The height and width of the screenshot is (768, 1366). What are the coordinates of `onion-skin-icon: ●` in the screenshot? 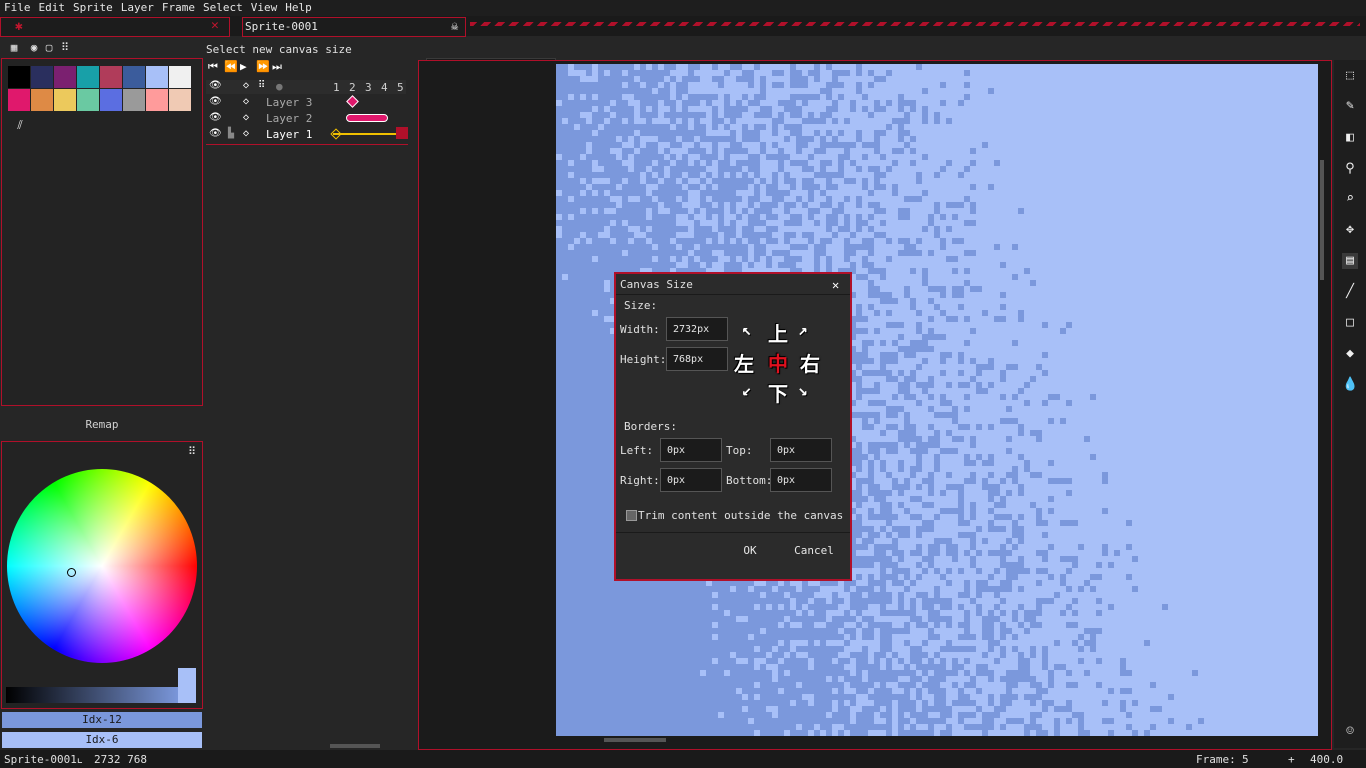 It's located at (279, 86).